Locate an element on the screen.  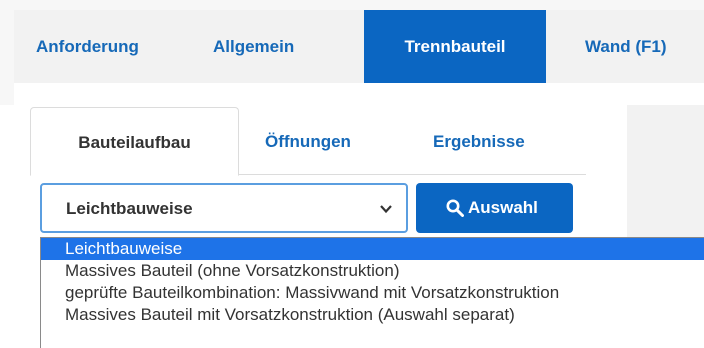
tab-trennbauteil: Trennbauteil is located at coordinates (455, 46).